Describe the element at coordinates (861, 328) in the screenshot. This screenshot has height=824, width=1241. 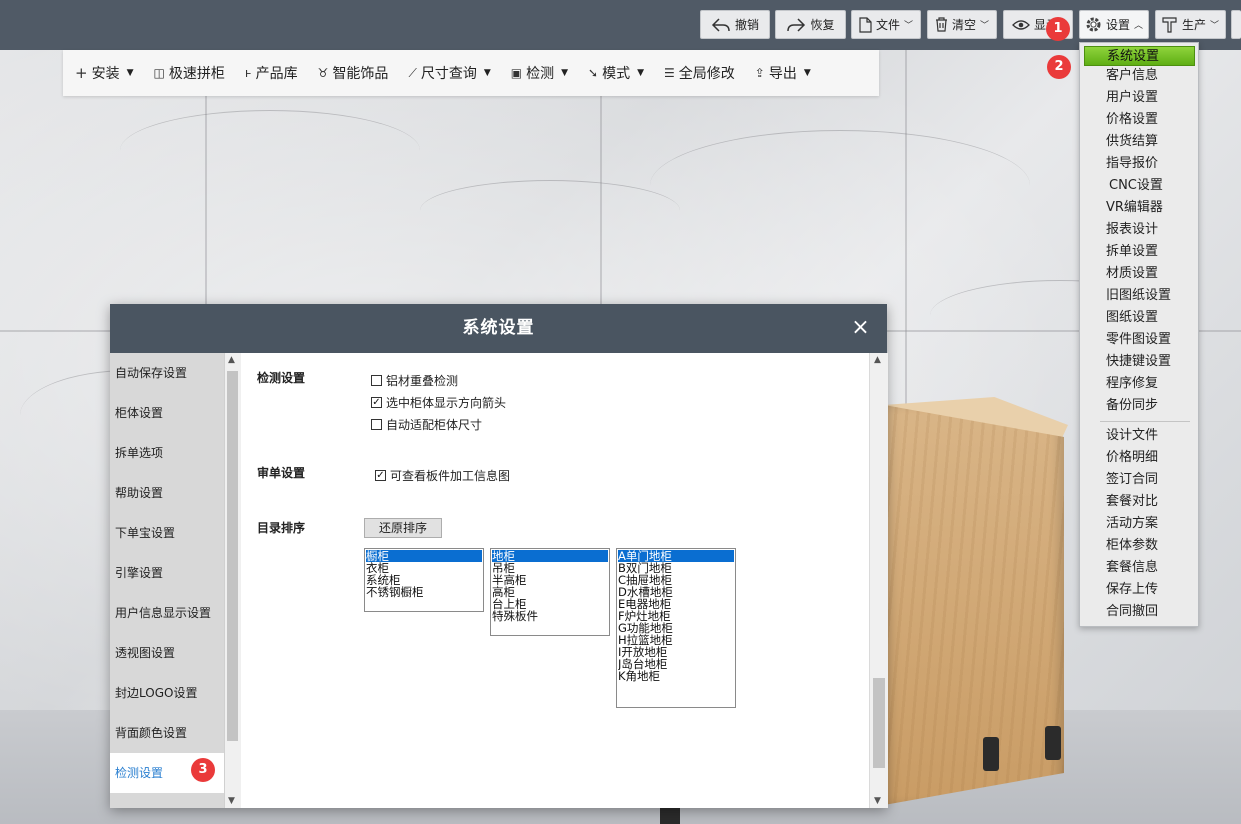
I see `close-icon: ×` at that location.